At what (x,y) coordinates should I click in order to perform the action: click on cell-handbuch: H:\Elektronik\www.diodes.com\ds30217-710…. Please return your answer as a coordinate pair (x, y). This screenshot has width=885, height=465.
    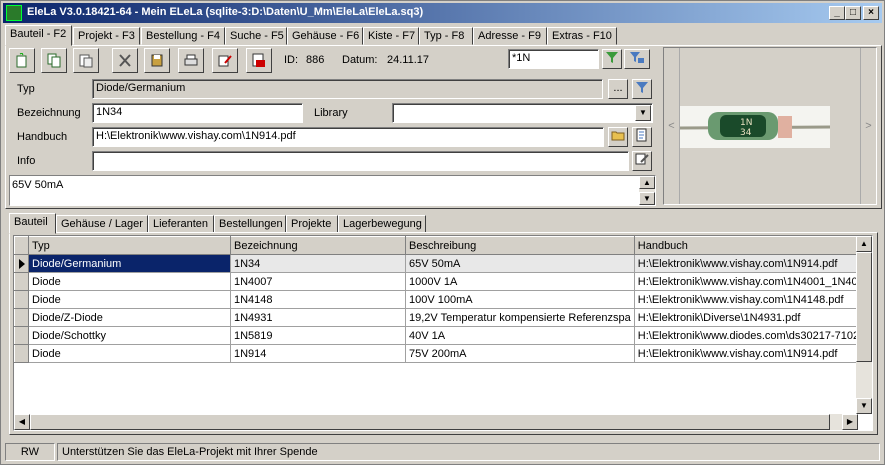
    Looking at the image, I should click on (752, 335).